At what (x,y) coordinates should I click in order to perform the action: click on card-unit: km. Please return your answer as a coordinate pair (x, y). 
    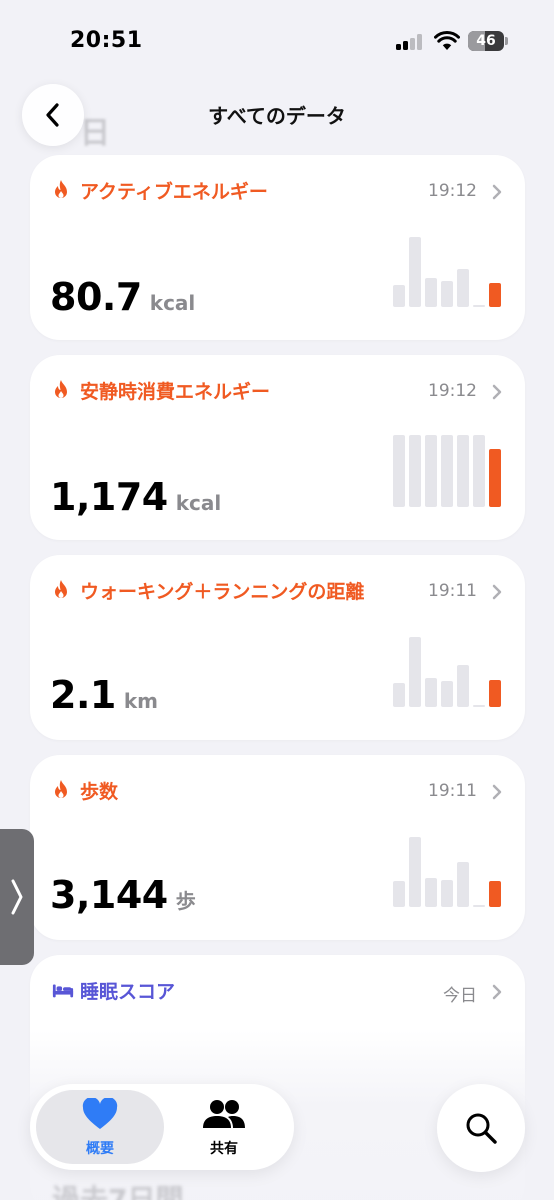
    Looking at the image, I should click on (140, 701).